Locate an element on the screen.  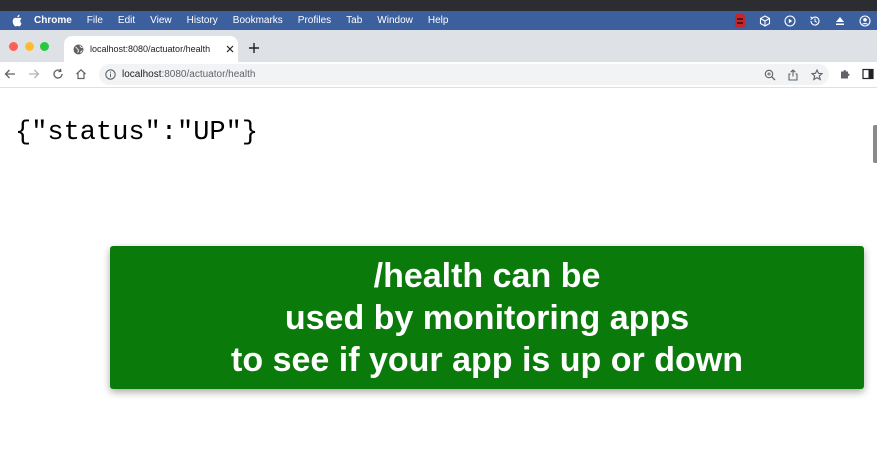
menubar-status-icons is located at coordinates (802, 20).